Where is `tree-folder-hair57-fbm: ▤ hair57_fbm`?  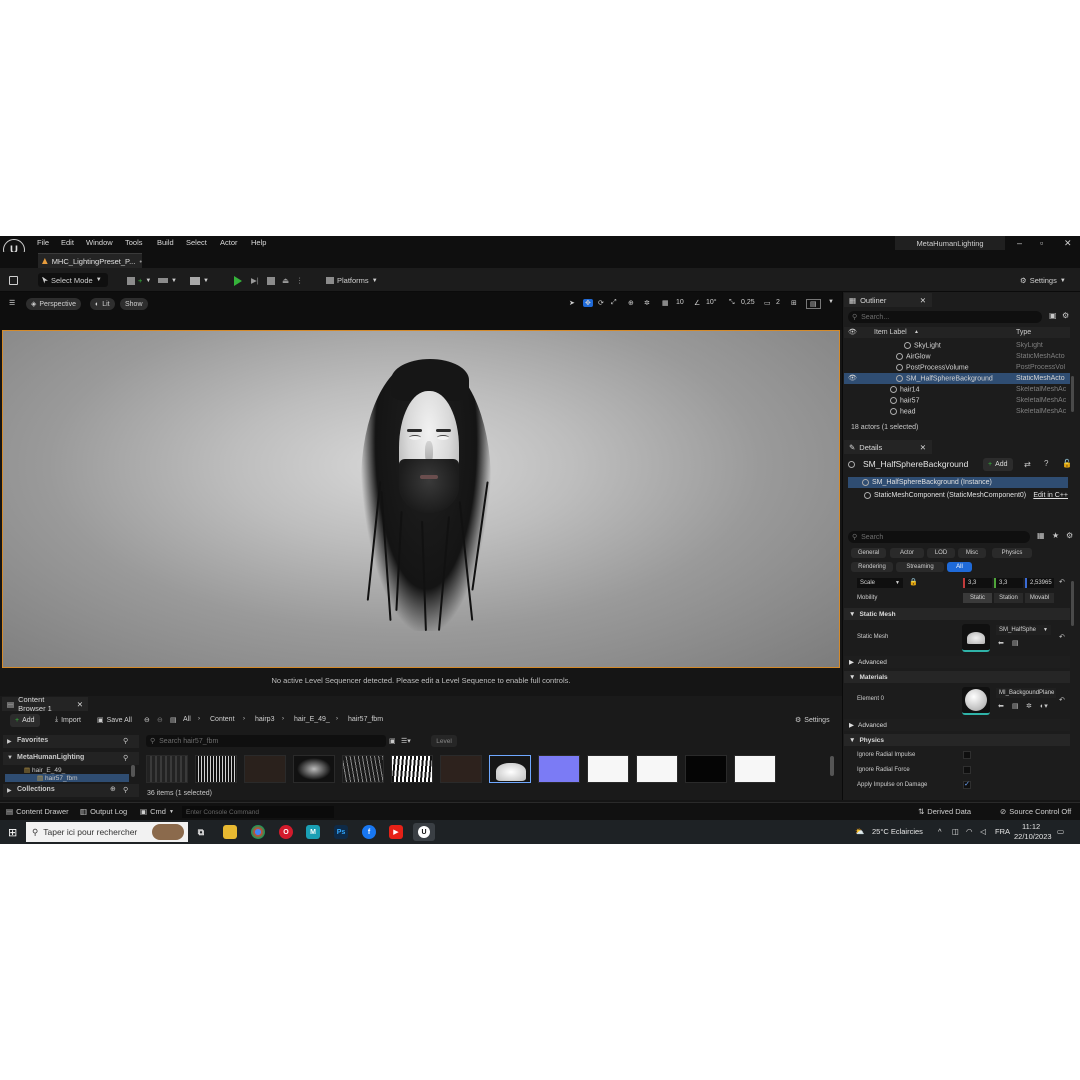
tree-folder-hair57-fbm: ▤ hair57_fbm is located at coordinates (67, 778).